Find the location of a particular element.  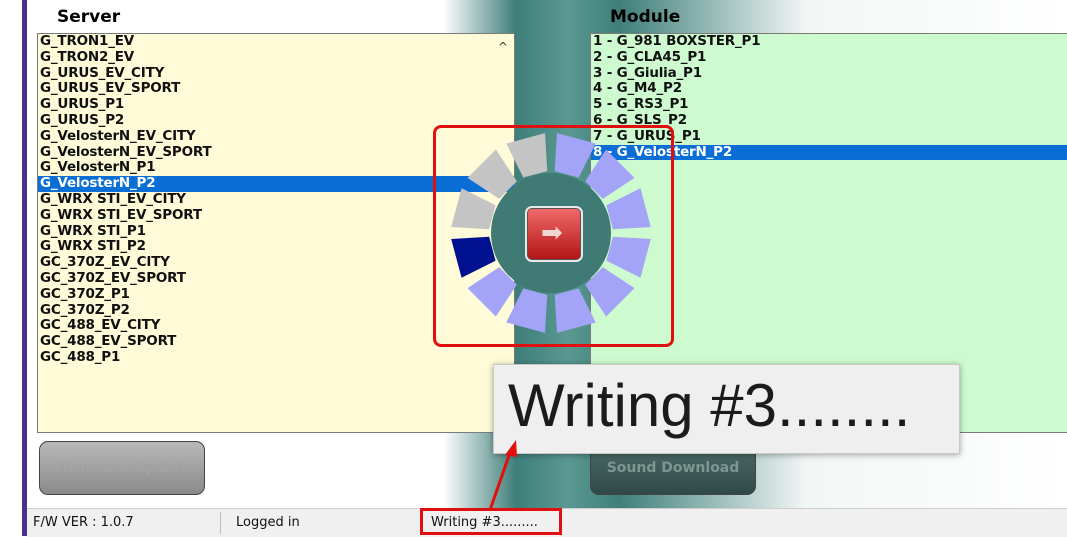

status-separator is located at coordinates (220, 523).